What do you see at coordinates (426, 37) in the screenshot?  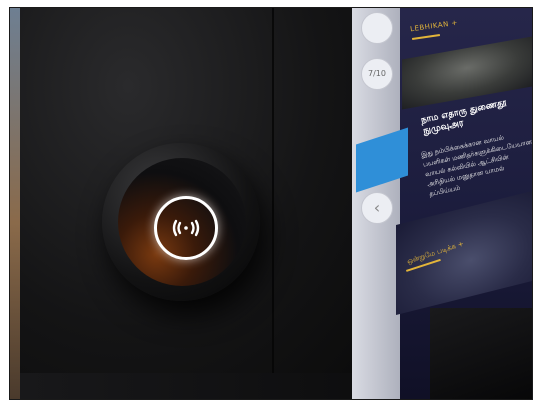 I see `tab-underline` at bounding box center [426, 37].